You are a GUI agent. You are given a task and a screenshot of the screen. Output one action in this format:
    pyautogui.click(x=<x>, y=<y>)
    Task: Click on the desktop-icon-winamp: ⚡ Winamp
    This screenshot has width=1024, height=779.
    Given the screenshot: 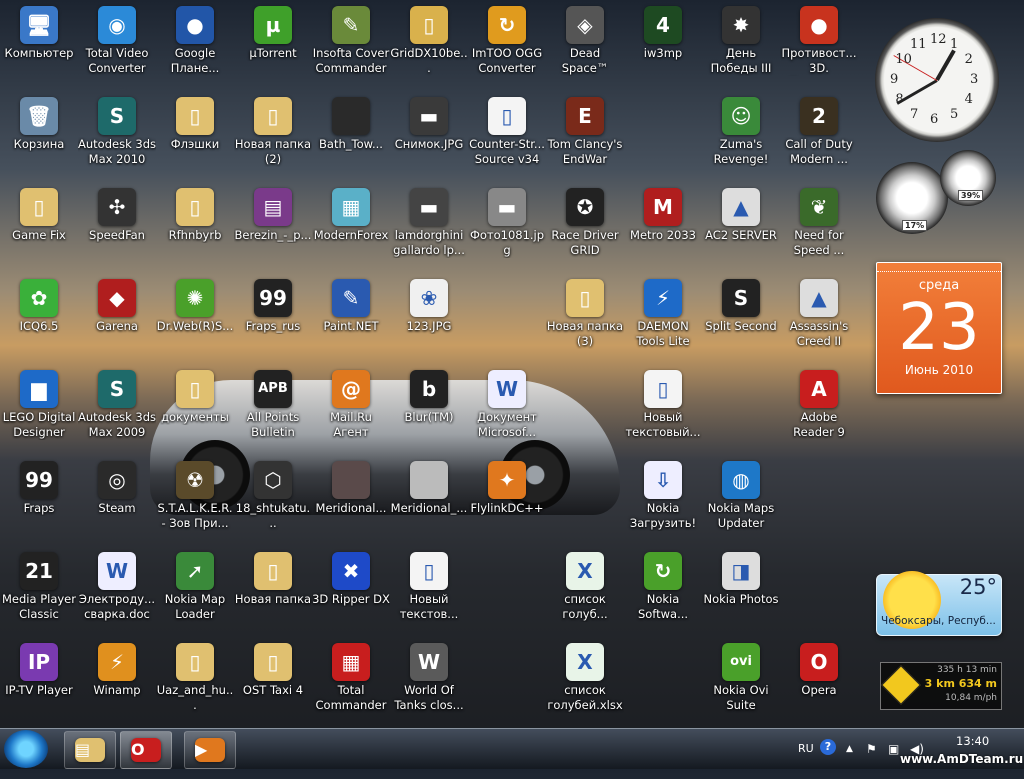 What is the action you would take?
    pyautogui.click(x=117, y=684)
    